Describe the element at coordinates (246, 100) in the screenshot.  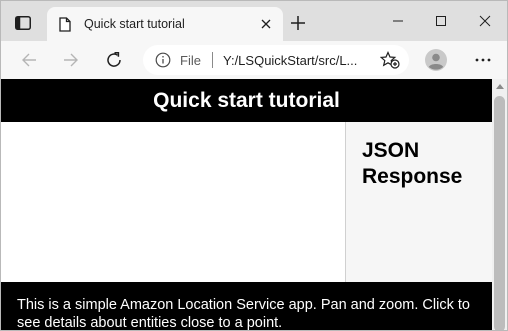
I see `page-title: Quick start tutorial` at that location.